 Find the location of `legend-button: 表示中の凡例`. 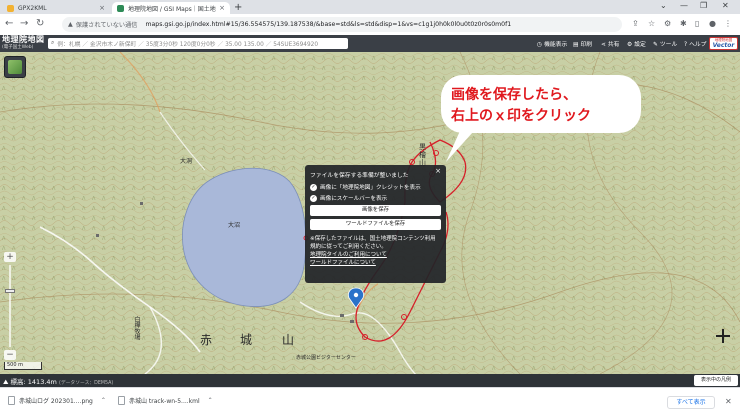

legend-button: 表示中の凡例 is located at coordinates (716, 380).